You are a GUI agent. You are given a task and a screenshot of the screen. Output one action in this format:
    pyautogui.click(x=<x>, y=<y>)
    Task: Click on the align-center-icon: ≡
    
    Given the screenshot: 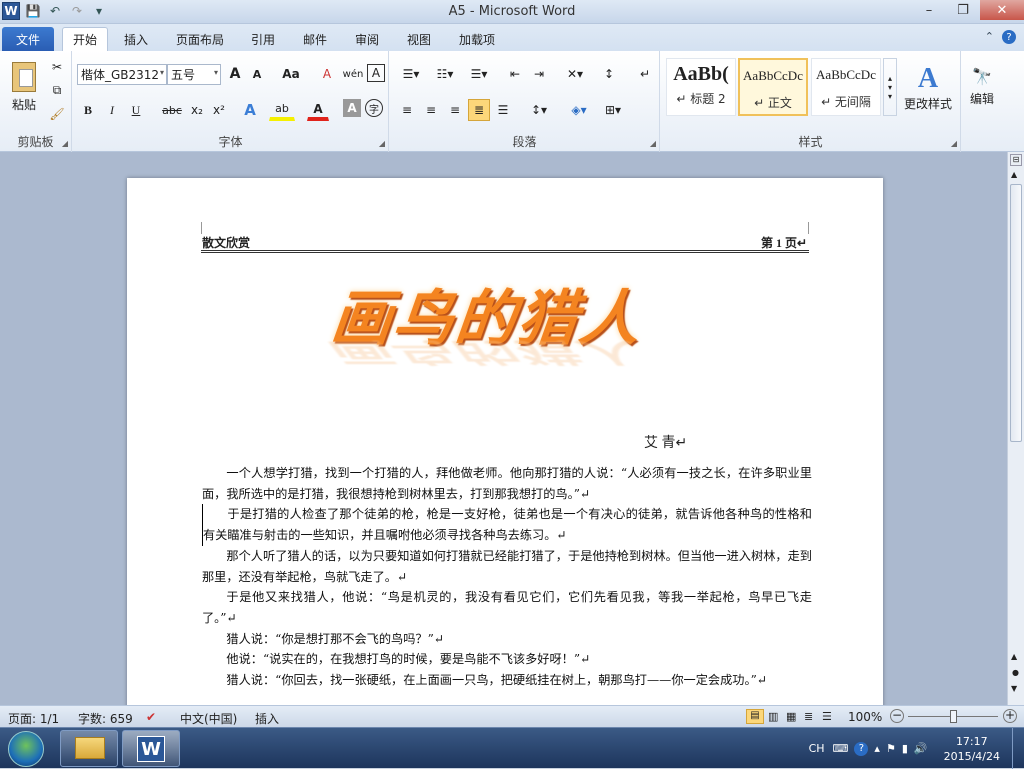 What is the action you would take?
    pyautogui.click(x=431, y=110)
    